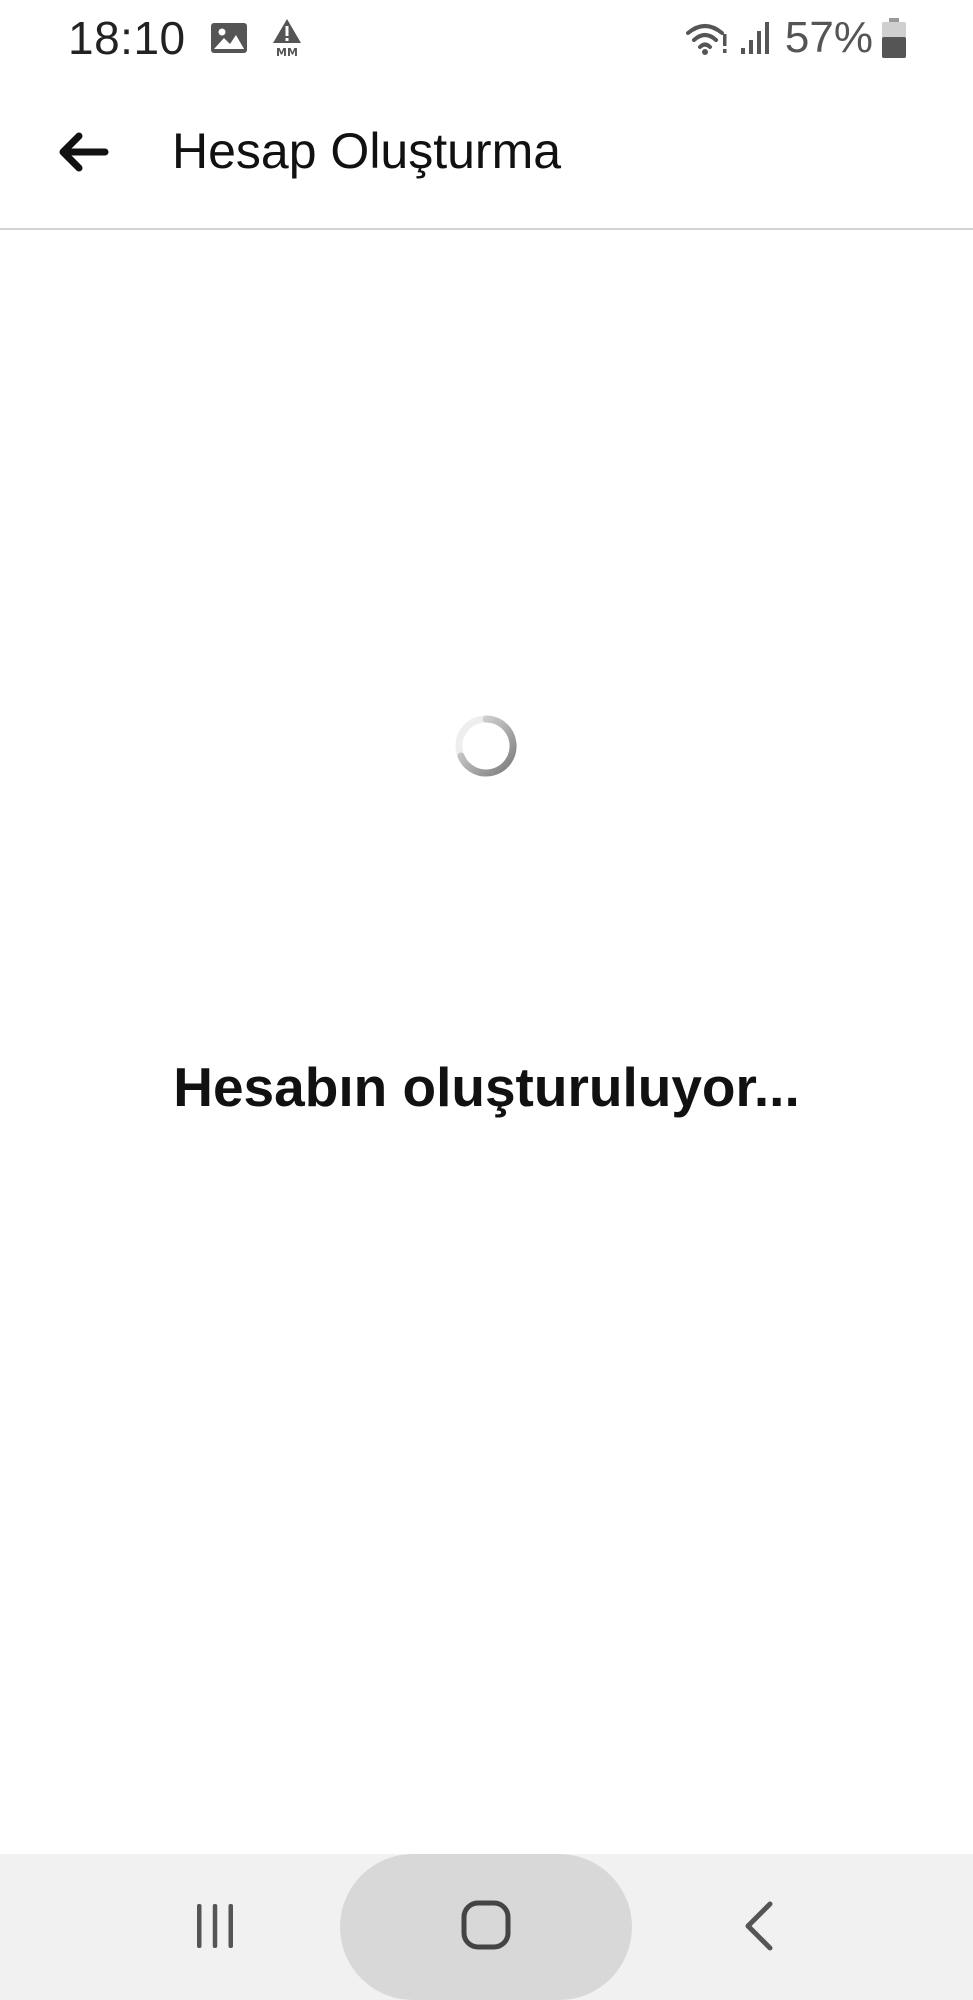 This screenshot has height=2000, width=973. I want to click on loading-spinner-icon, so click(486, 746).